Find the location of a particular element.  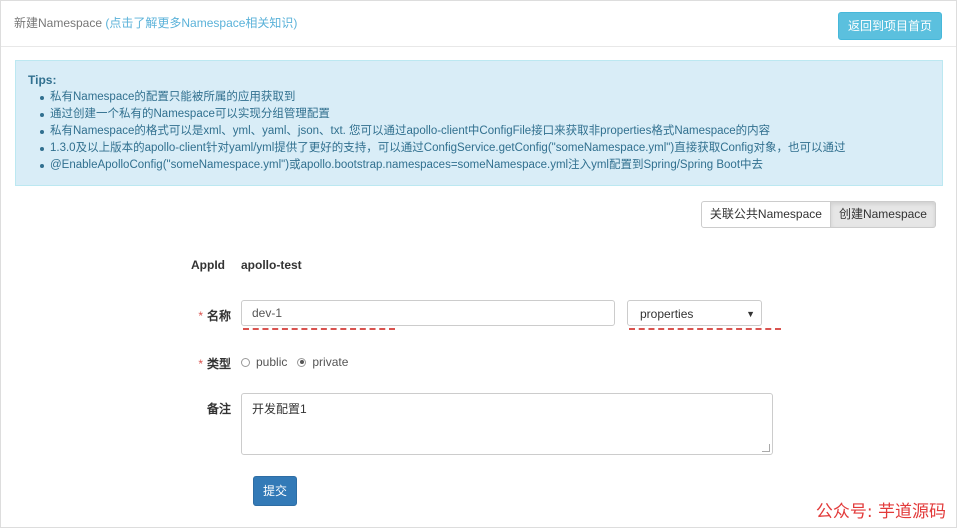

tips-item: 通过创建一个私有的Namespace可以实现分组管理配置 is located at coordinates (485, 114).